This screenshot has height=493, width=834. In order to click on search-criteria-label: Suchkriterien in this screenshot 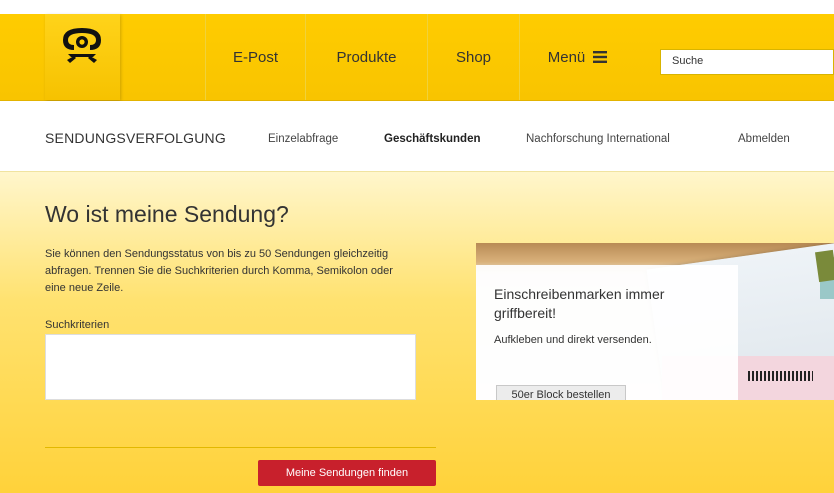, I will do `click(77, 325)`.